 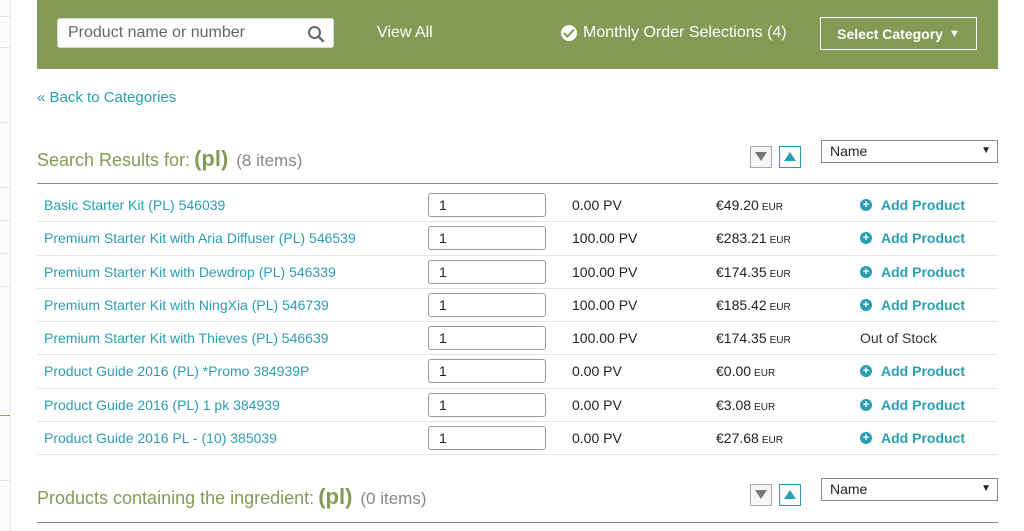 I want to click on section-label: Products containing the ingredient:, so click(x=176, y=498).